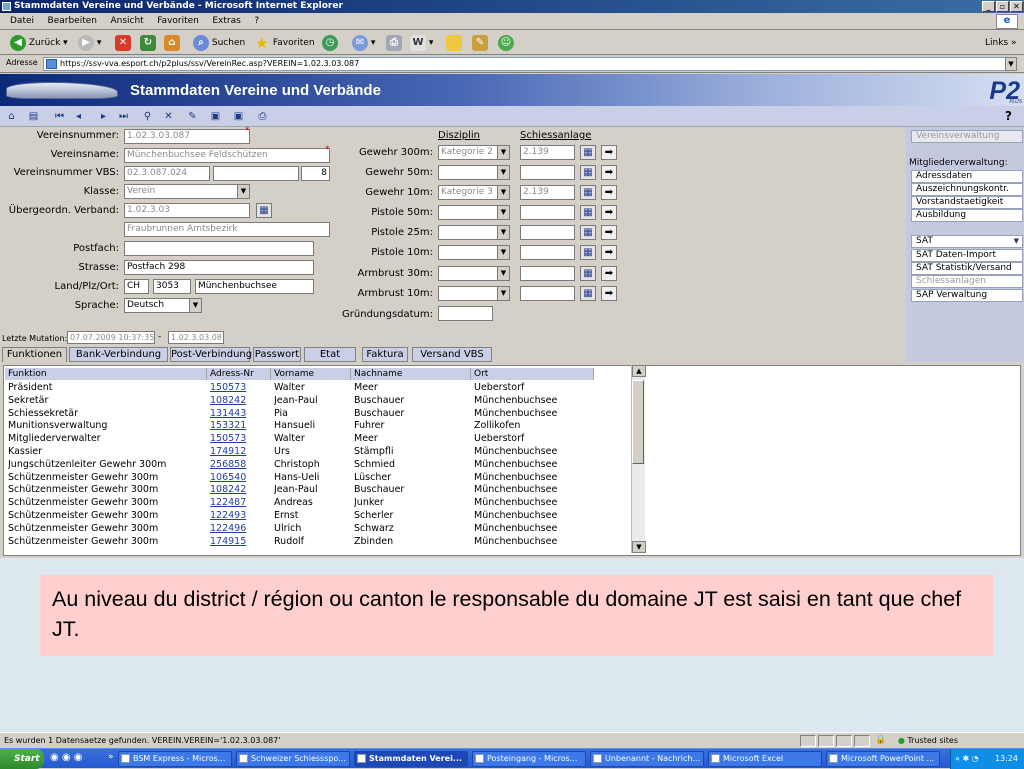  I want to click on print-button: ⎙, so click(394, 43).